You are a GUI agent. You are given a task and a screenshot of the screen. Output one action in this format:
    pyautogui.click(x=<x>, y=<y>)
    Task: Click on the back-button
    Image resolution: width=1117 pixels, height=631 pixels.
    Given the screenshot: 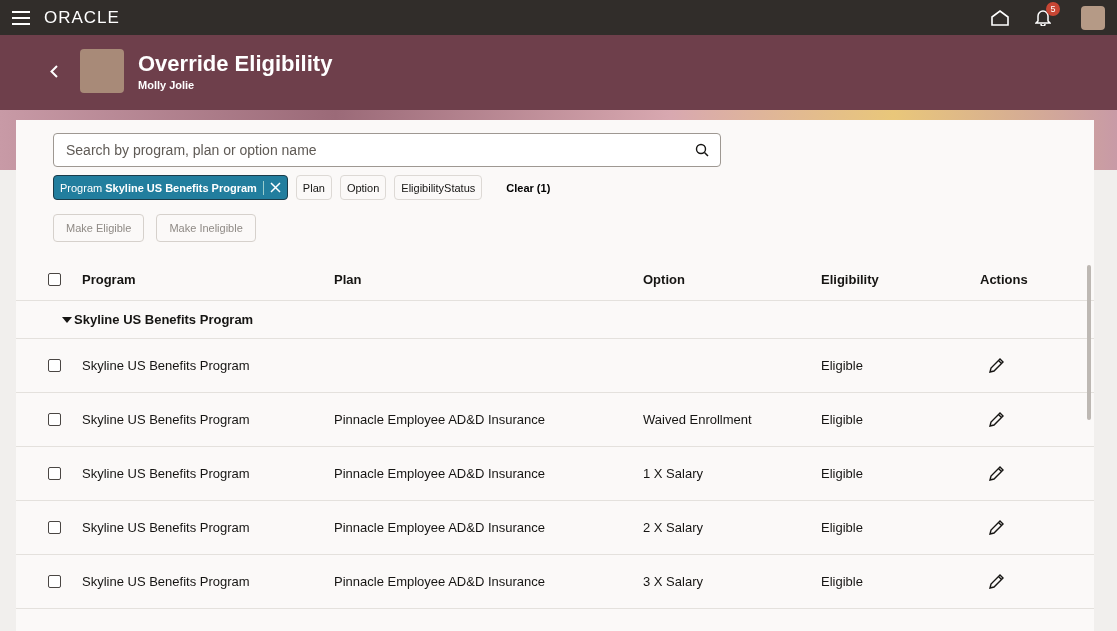 What is the action you would take?
    pyautogui.click(x=54, y=71)
    